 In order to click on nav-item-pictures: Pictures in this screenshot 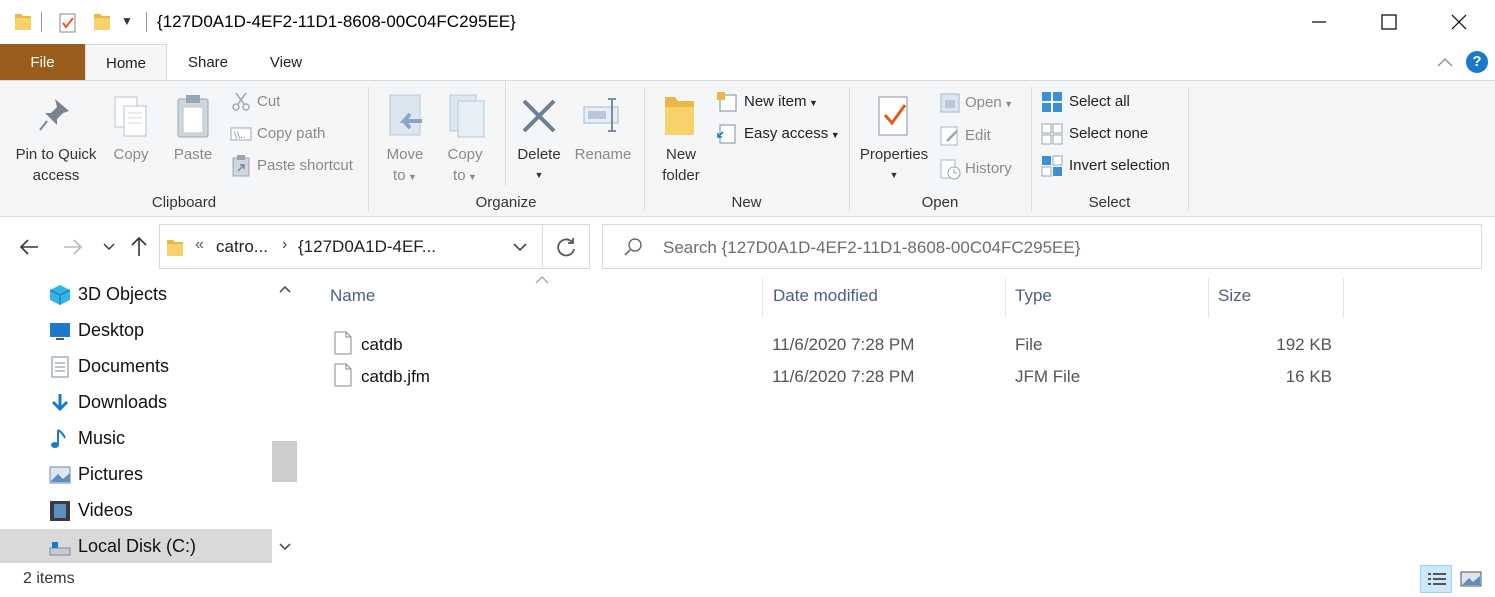, I will do `click(136, 475)`.